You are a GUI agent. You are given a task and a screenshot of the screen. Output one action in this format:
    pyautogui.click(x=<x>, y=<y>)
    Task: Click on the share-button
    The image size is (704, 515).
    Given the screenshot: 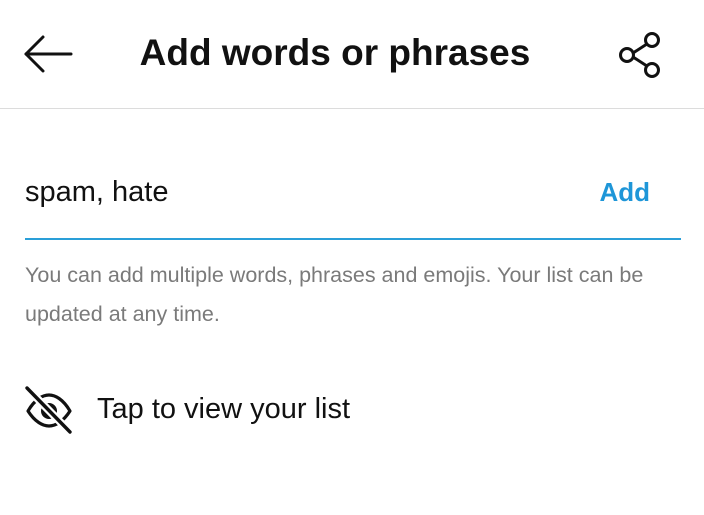 What is the action you would take?
    pyautogui.click(x=640, y=55)
    